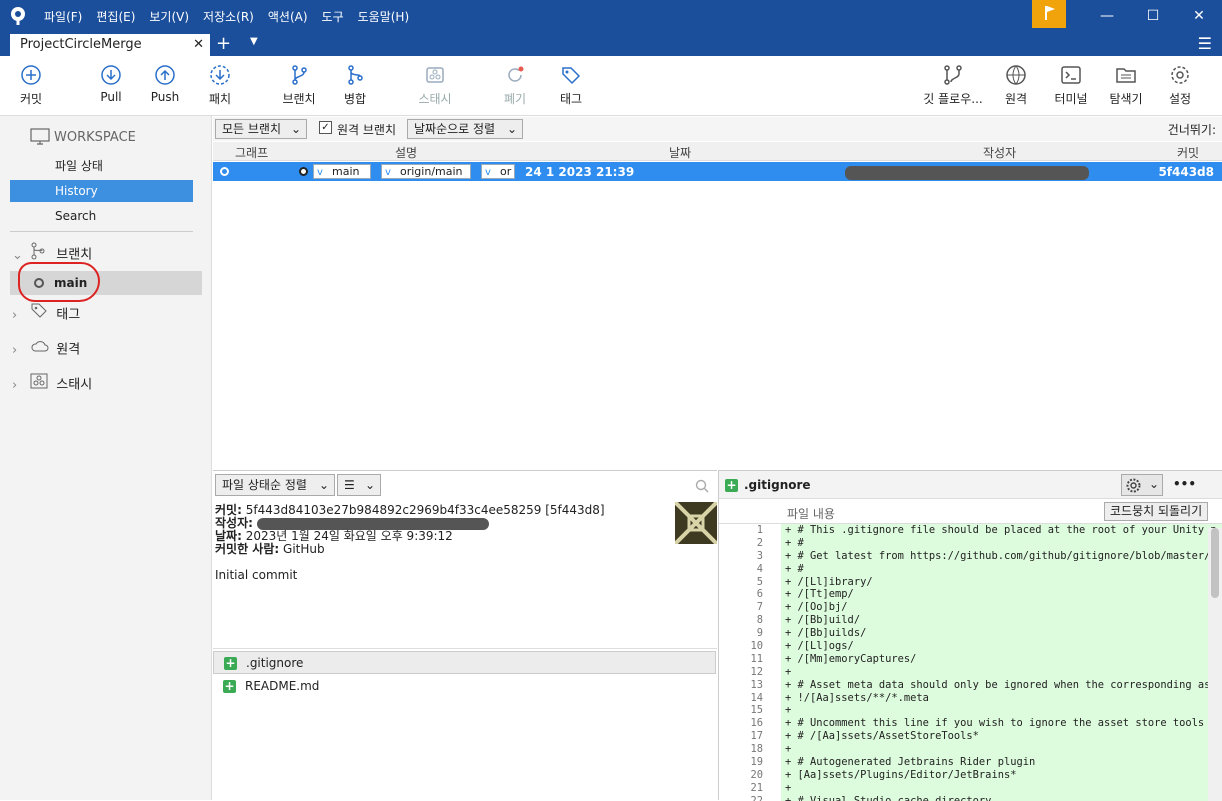 The image size is (1222, 801). What do you see at coordinates (999, 152) in the screenshot?
I see `column-author: 작성자` at bounding box center [999, 152].